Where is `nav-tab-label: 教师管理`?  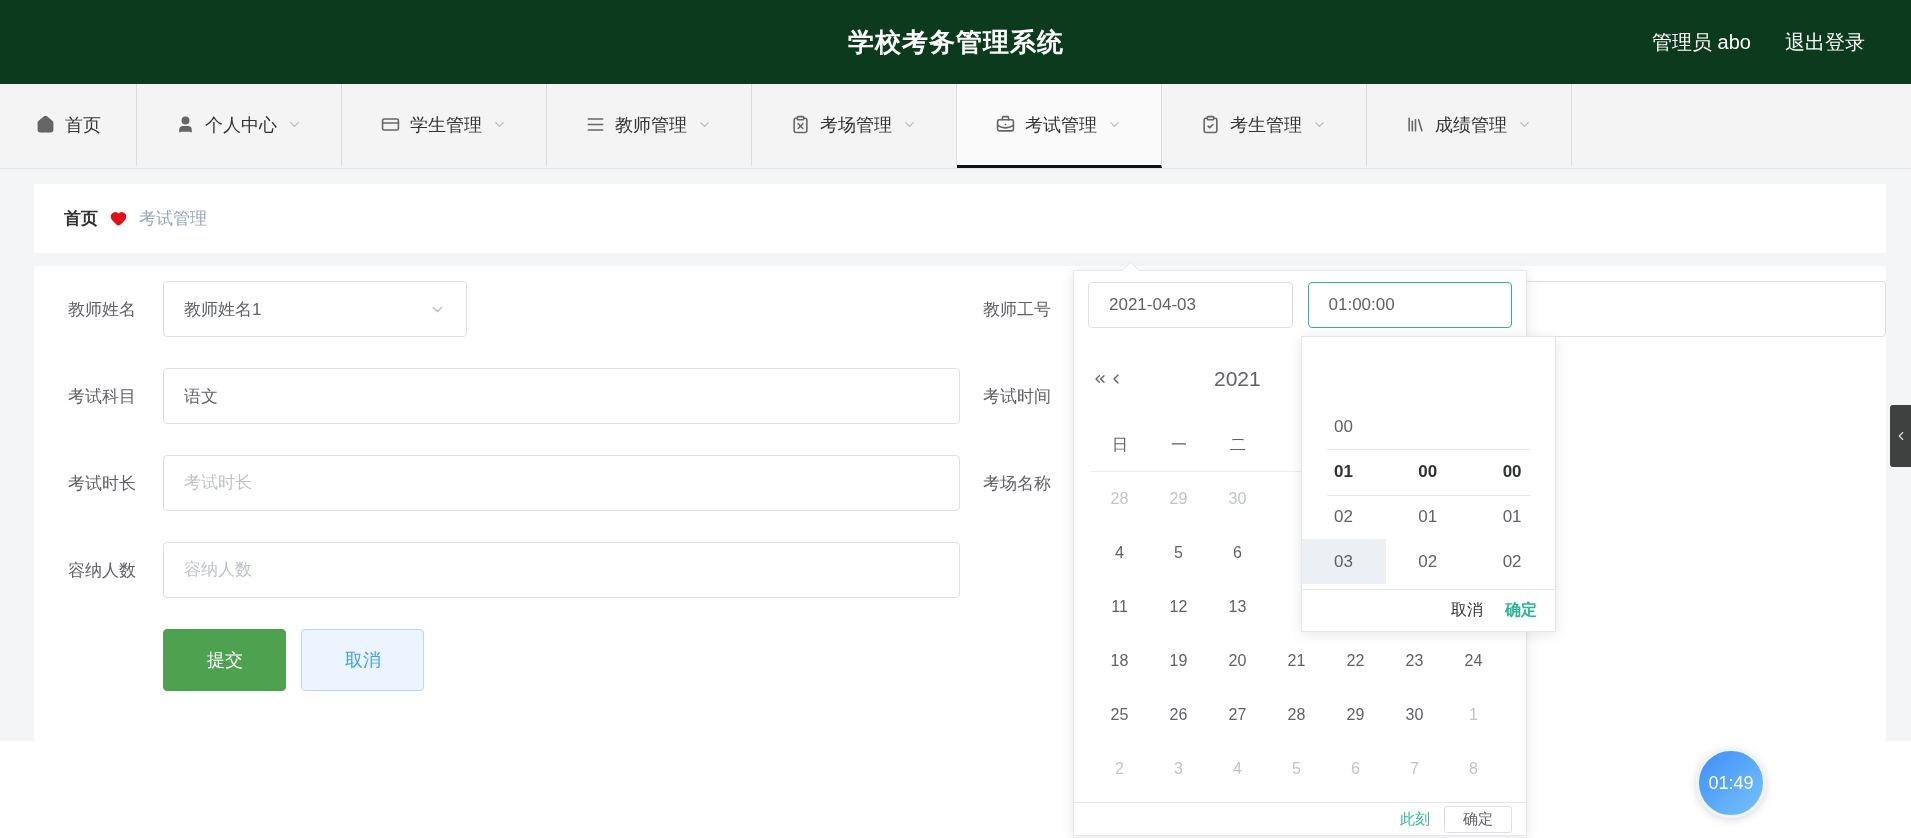 nav-tab-label: 教师管理 is located at coordinates (651, 125).